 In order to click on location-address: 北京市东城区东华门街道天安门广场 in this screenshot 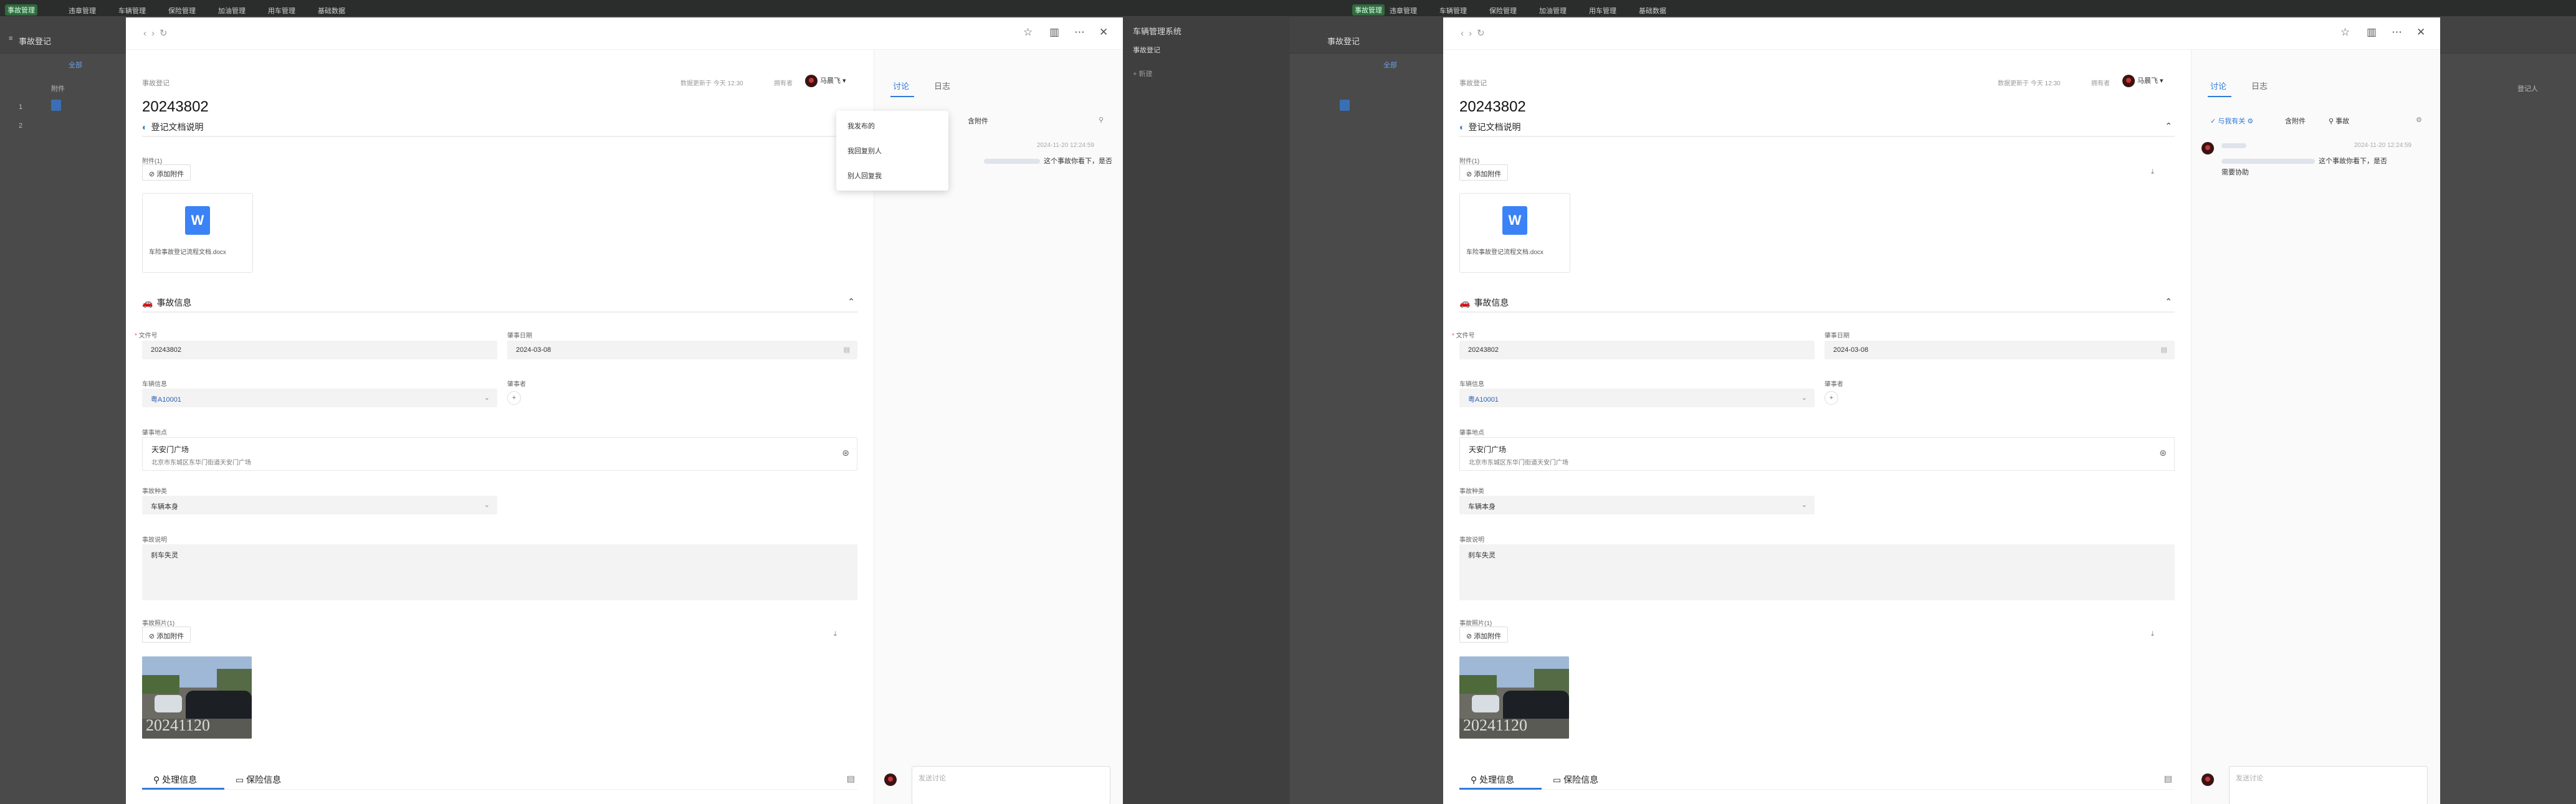, I will do `click(201, 463)`.